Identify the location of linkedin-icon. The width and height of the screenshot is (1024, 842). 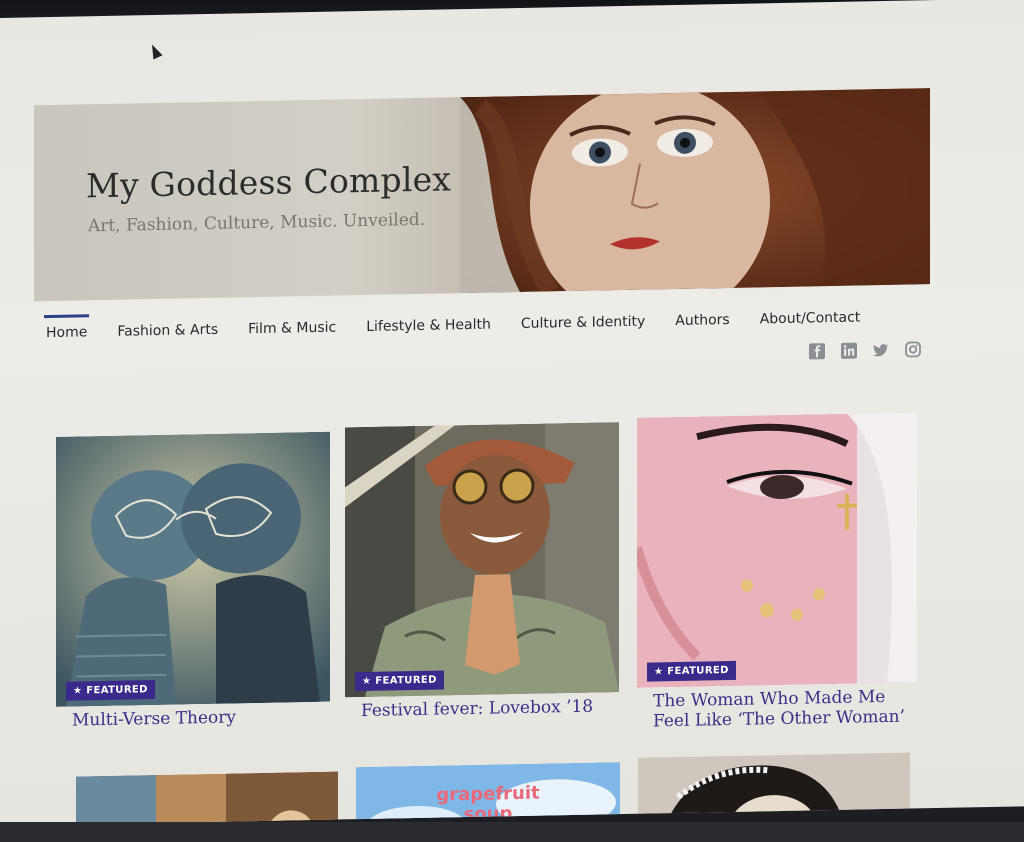
(849, 351).